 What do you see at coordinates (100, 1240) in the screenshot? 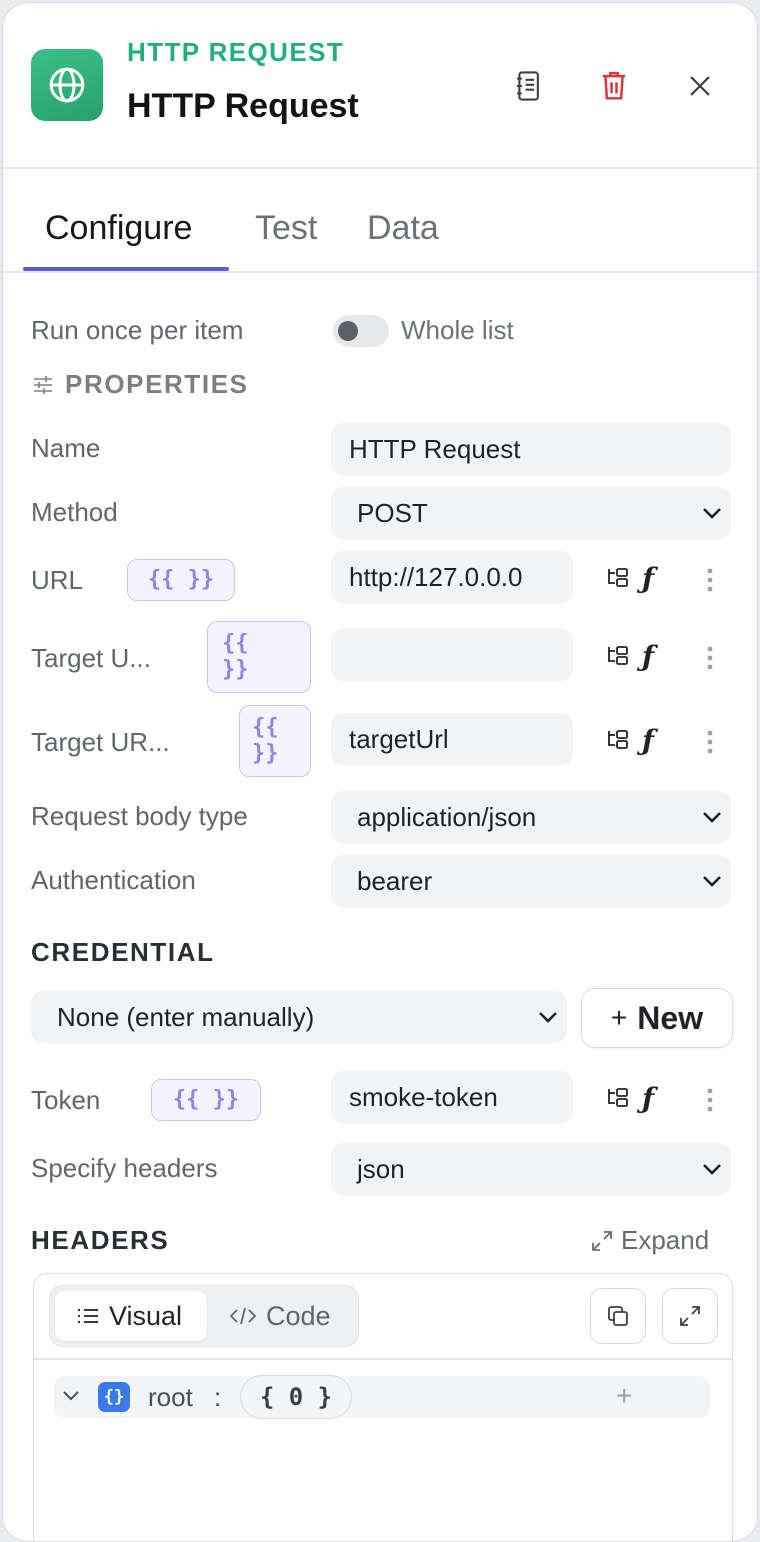
I see `headers-section-title: HEADERS` at bounding box center [100, 1240].